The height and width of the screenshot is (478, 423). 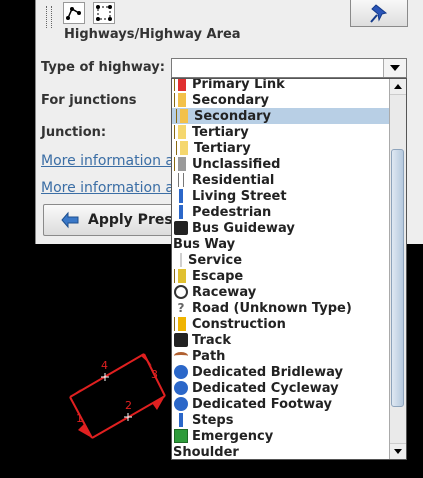 What do you see at coordinates (154, 374) in the screenshot?
I see `node-label: 3` at bounding box center [154, 374].